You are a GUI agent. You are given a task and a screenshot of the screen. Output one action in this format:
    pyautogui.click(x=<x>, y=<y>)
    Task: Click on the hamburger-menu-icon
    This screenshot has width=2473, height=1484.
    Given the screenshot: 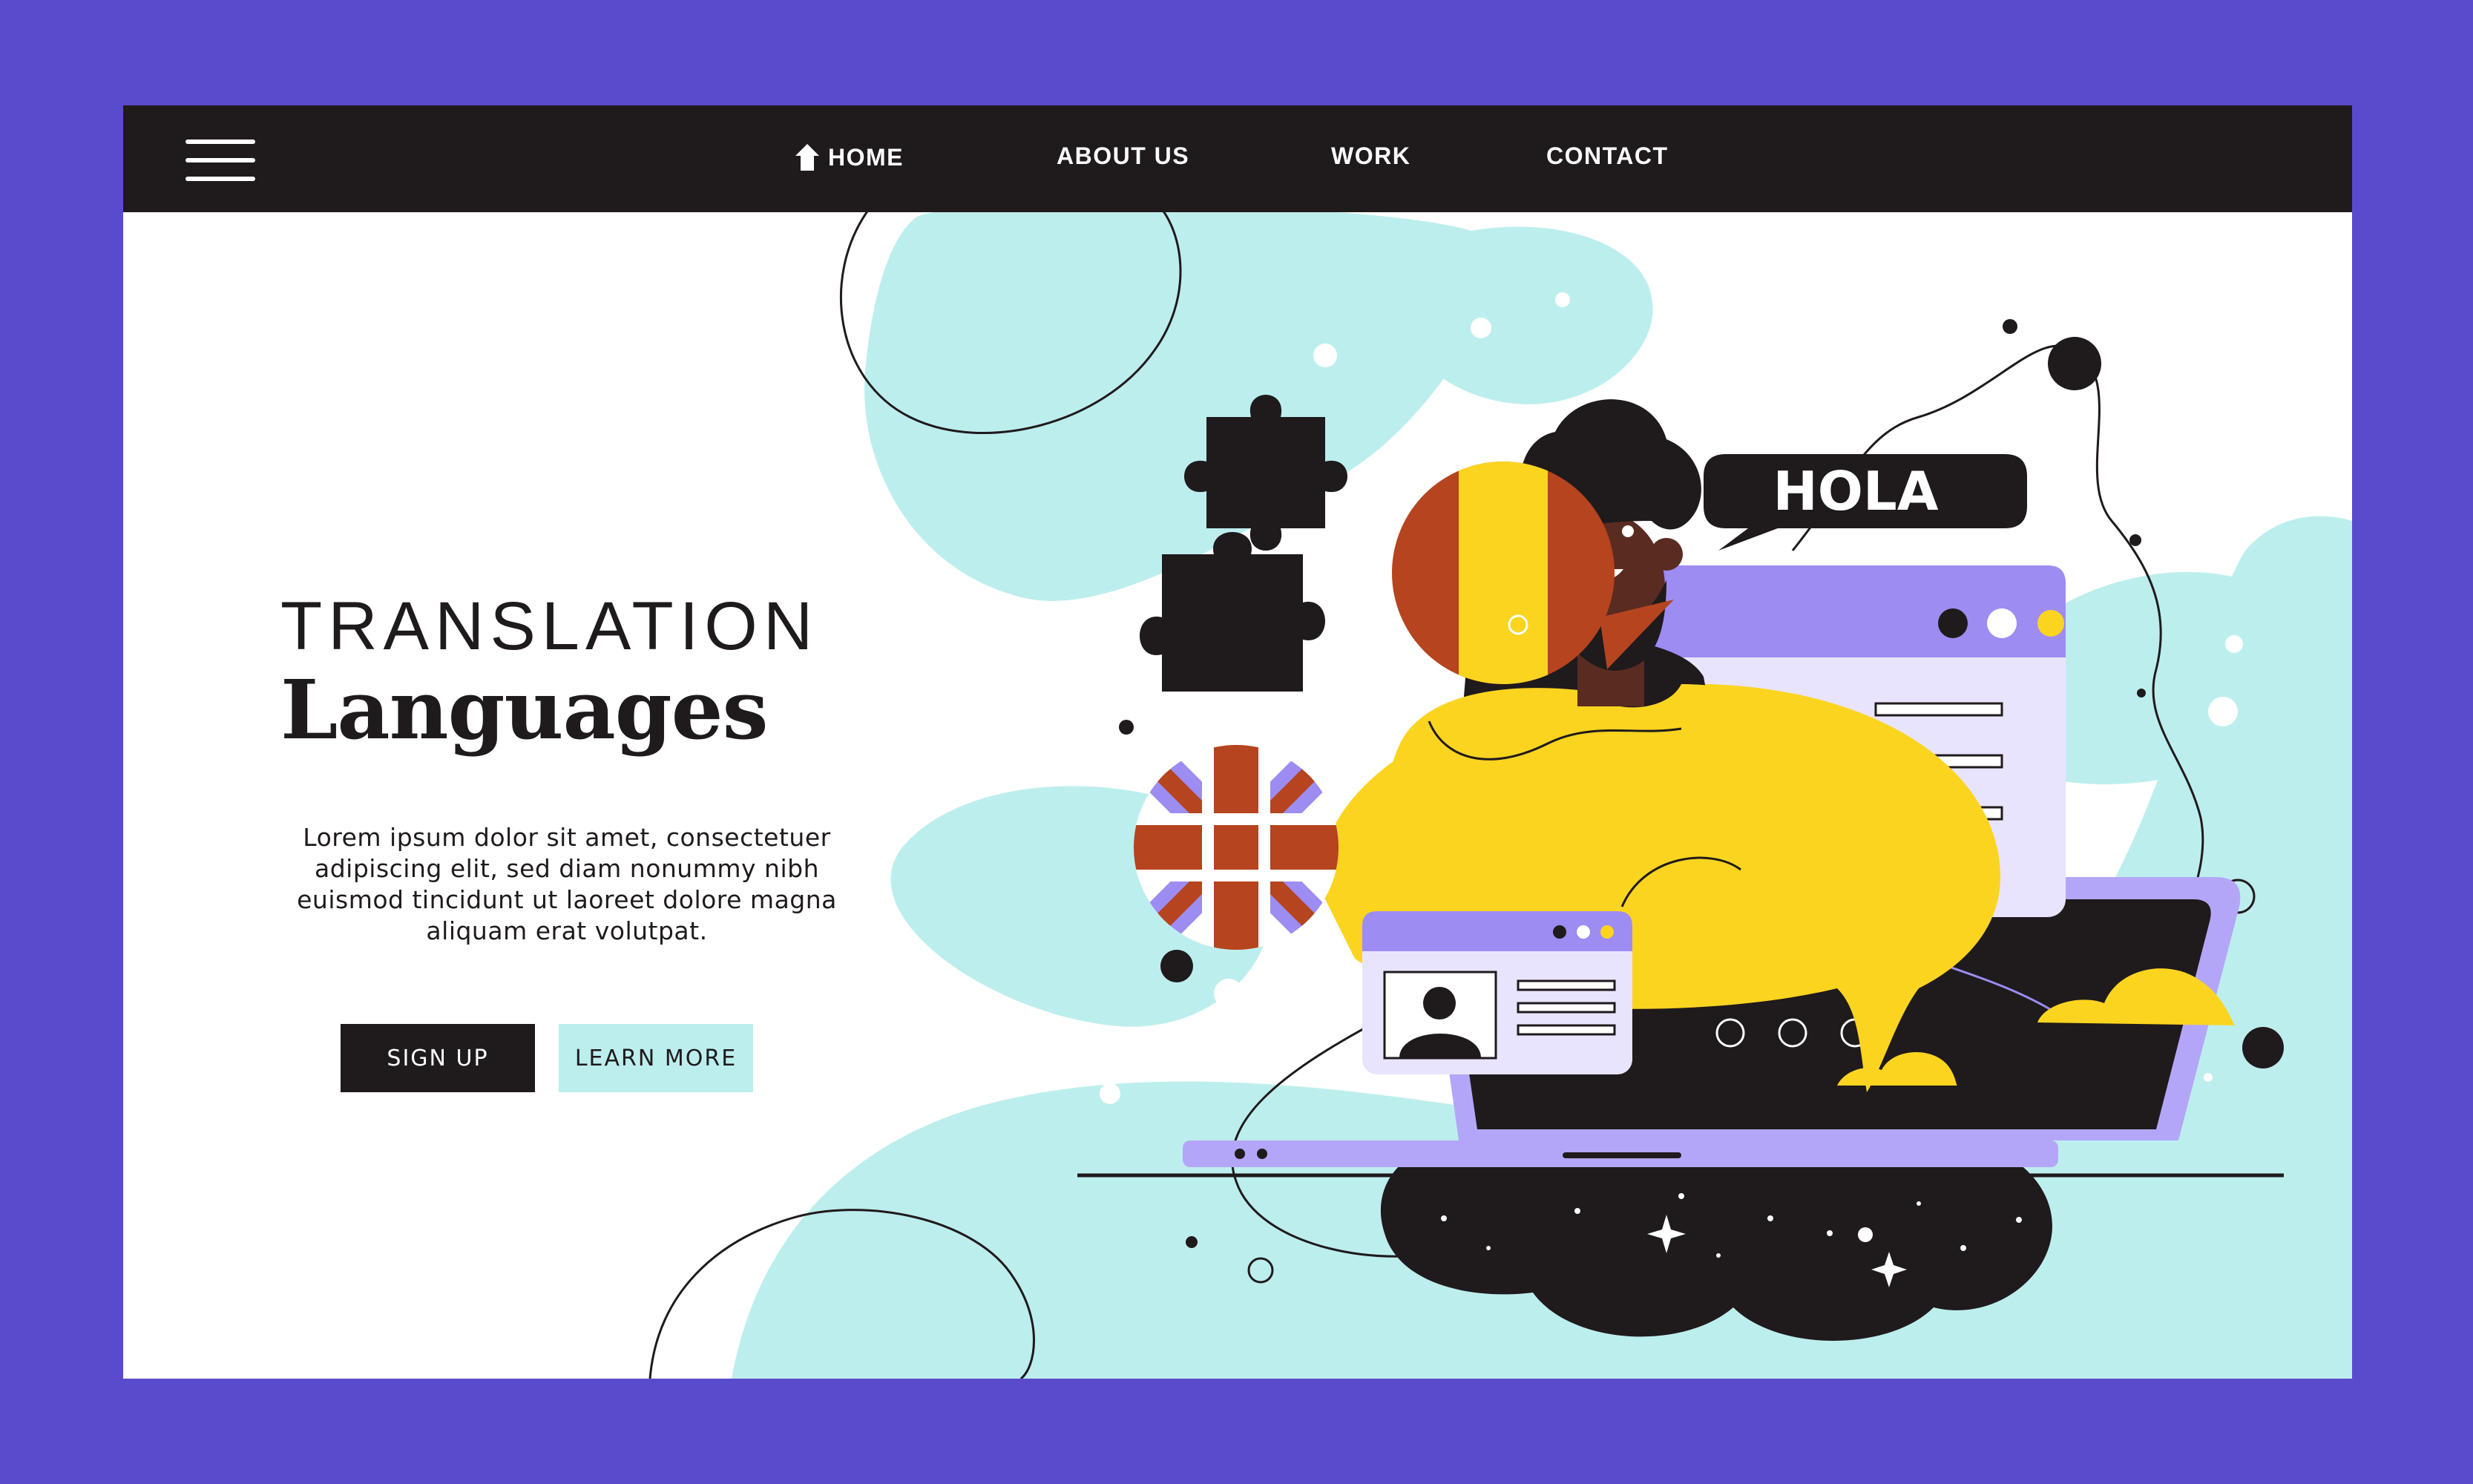 What is the action you would take?
    pyautogui.click(x=220, y=160)
    